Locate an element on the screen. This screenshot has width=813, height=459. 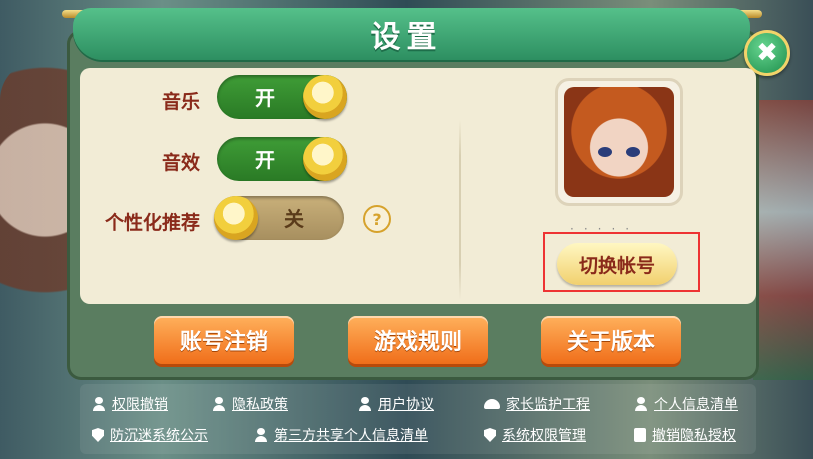
highlight-box is located at coordinates (621, 262).